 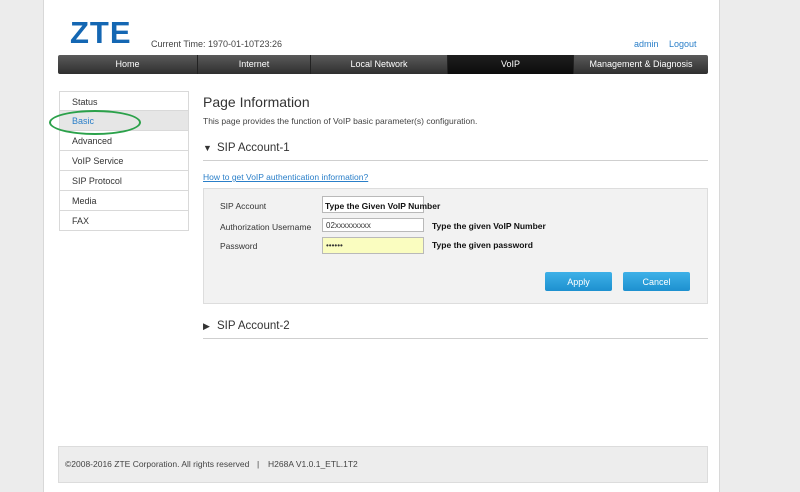 I want to click on password-label: Password, so click(x=239, y=246).